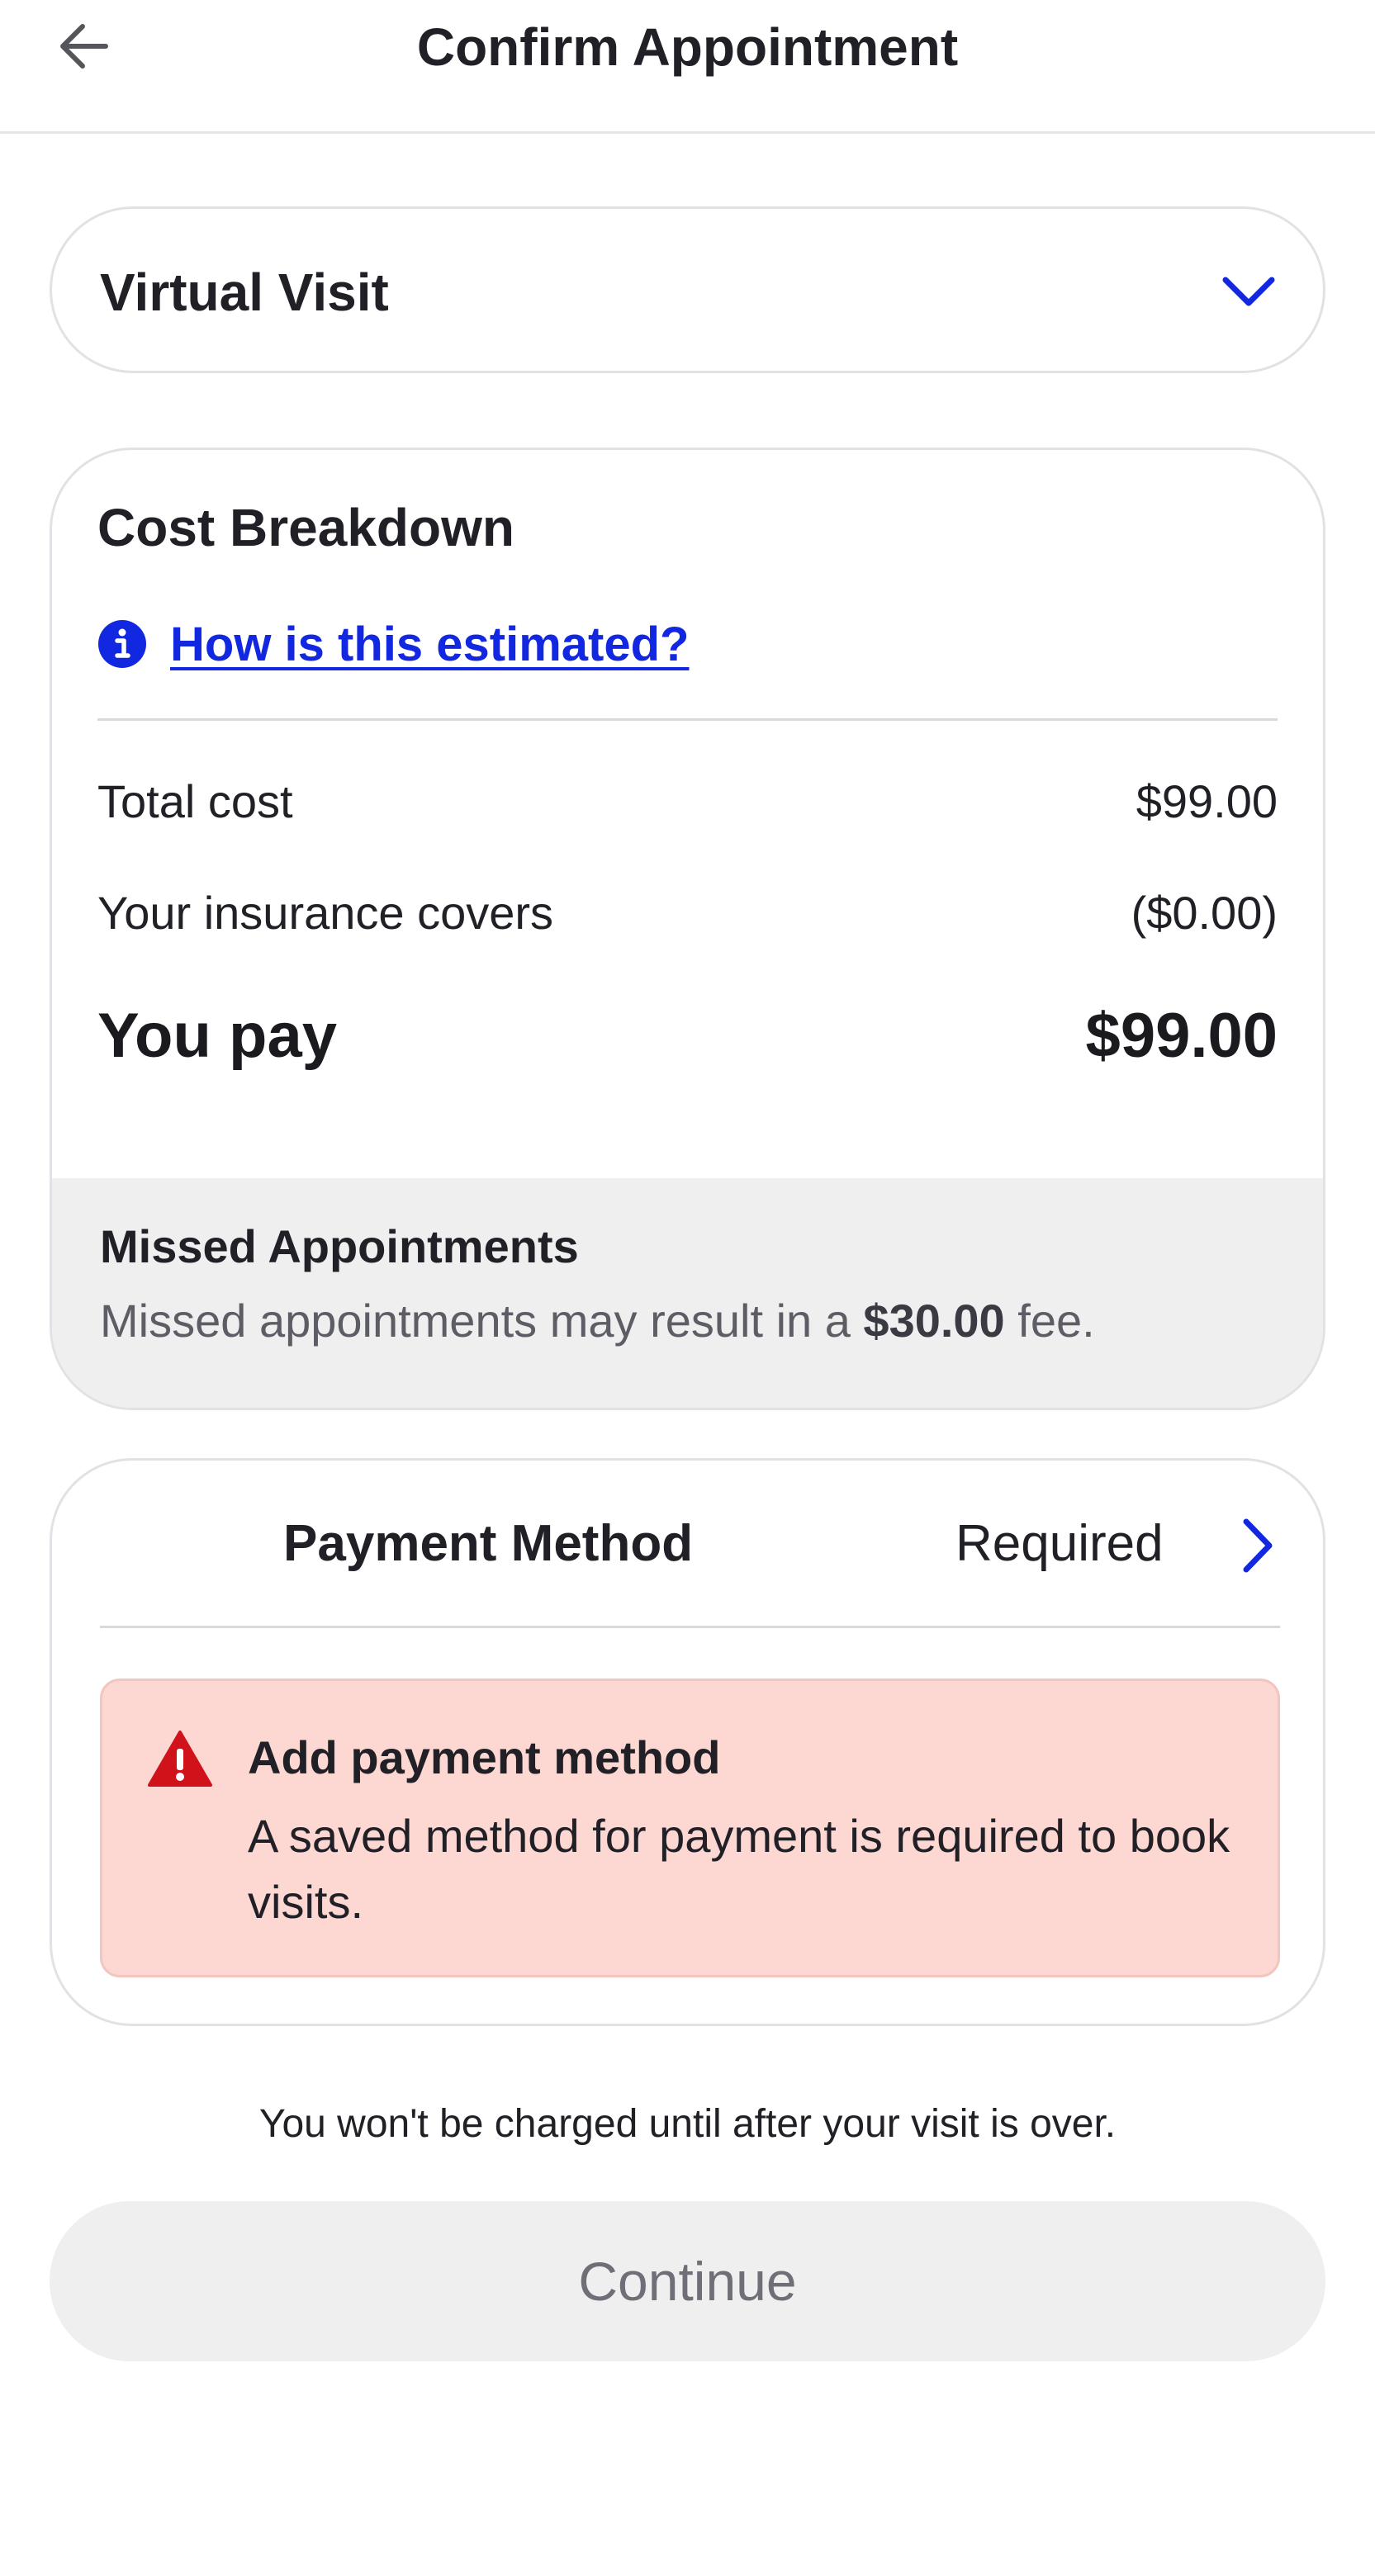  I want to click on info-icon, so click(122, 644).